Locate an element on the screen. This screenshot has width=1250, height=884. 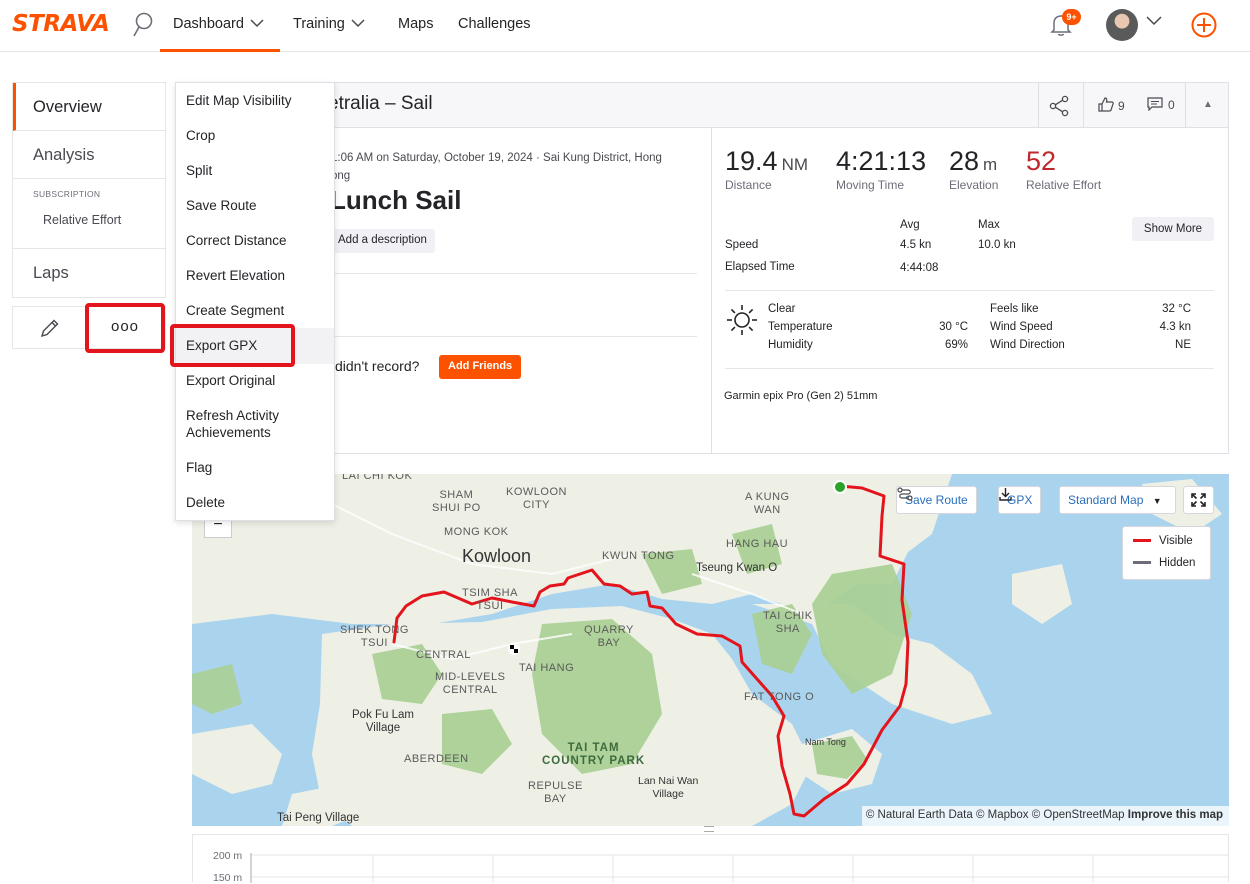
friends-question: didn't record? is located at coordinates (377, 366).